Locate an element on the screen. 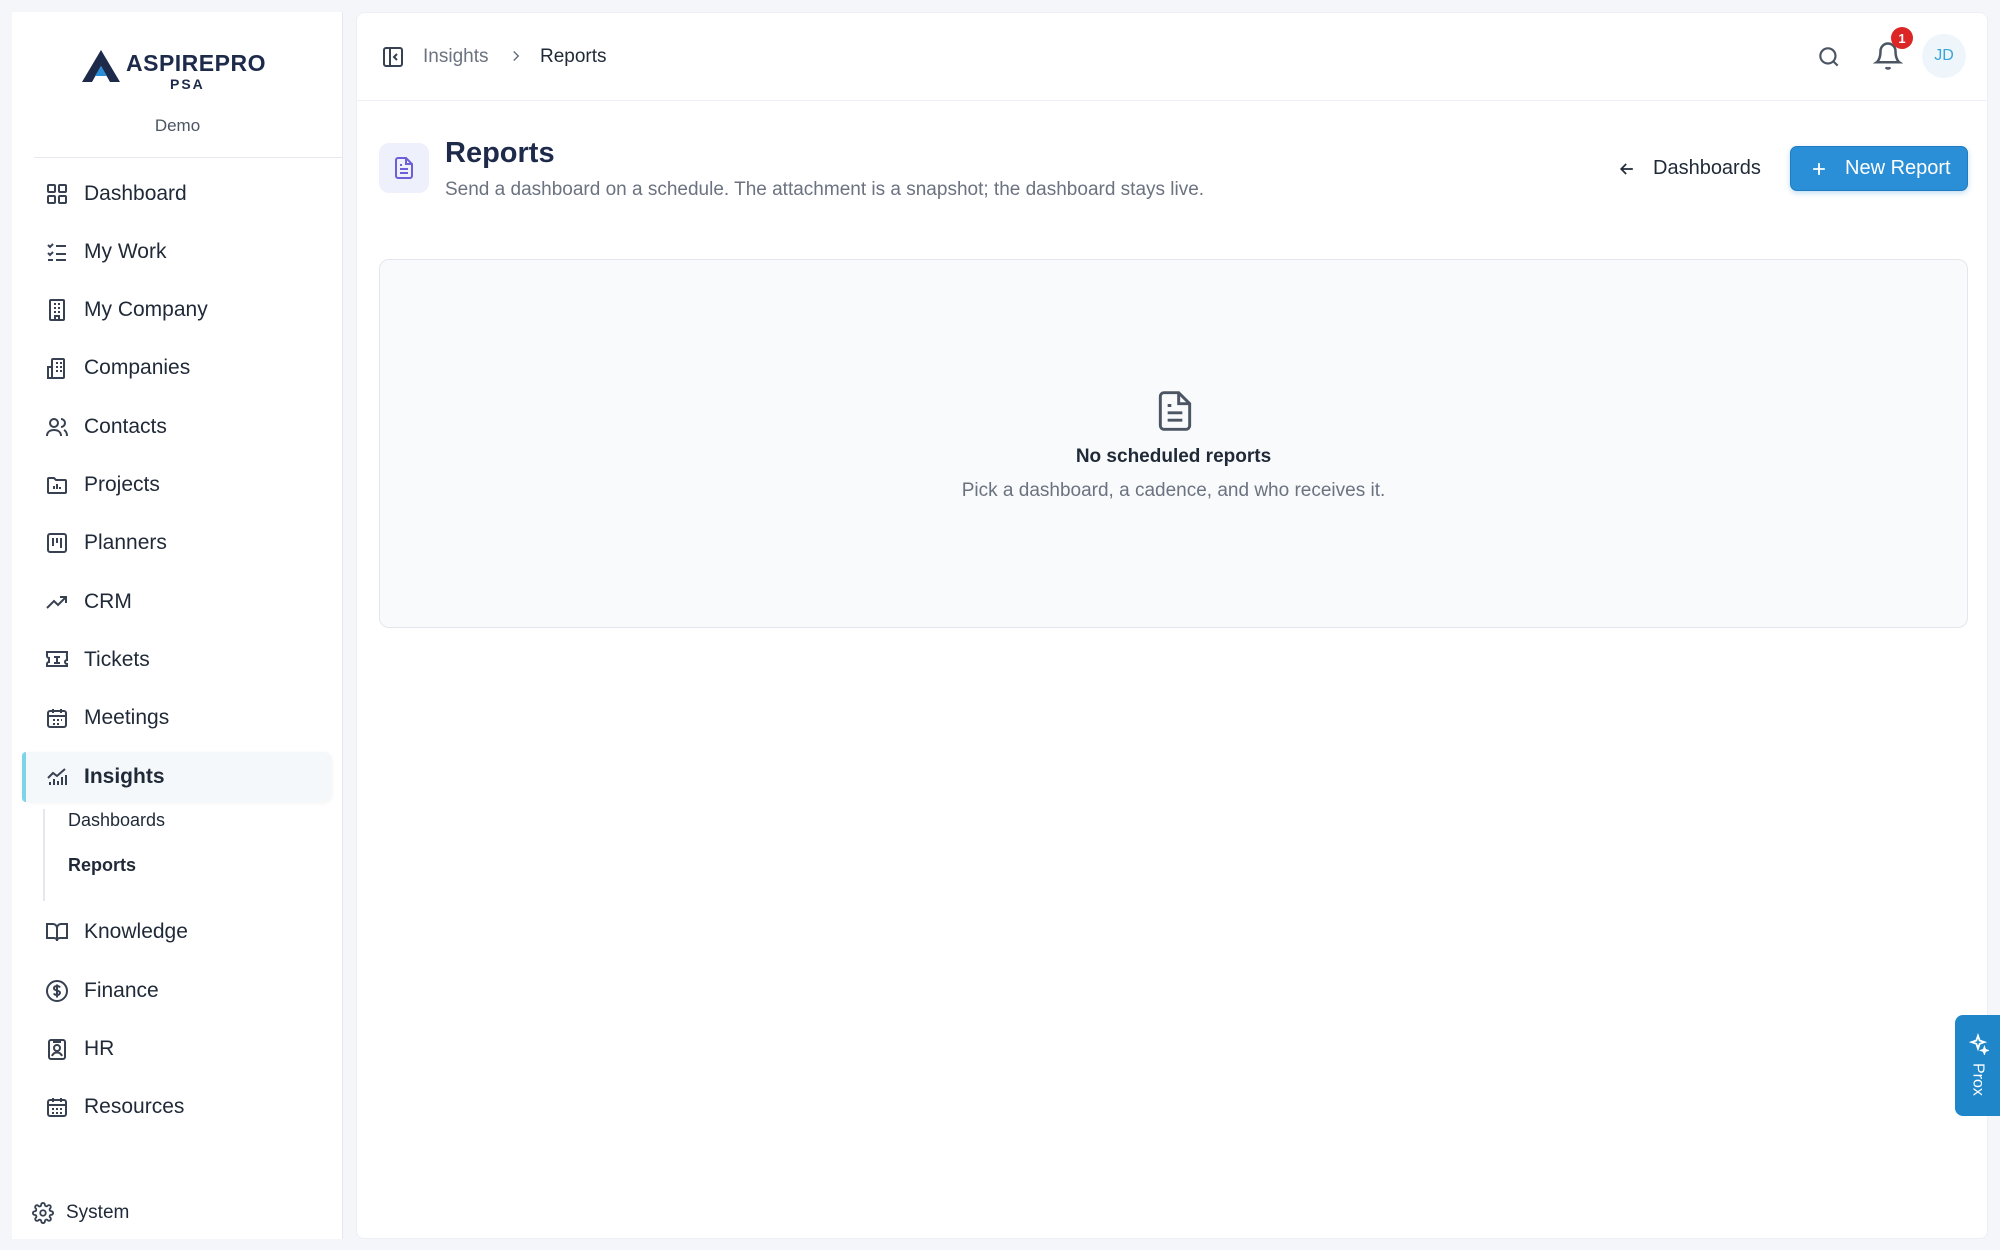 The width and height of the screenshot is (2000, 1250). topbar: Insights Reports 1 JD is located at coordinates (1172, 57).